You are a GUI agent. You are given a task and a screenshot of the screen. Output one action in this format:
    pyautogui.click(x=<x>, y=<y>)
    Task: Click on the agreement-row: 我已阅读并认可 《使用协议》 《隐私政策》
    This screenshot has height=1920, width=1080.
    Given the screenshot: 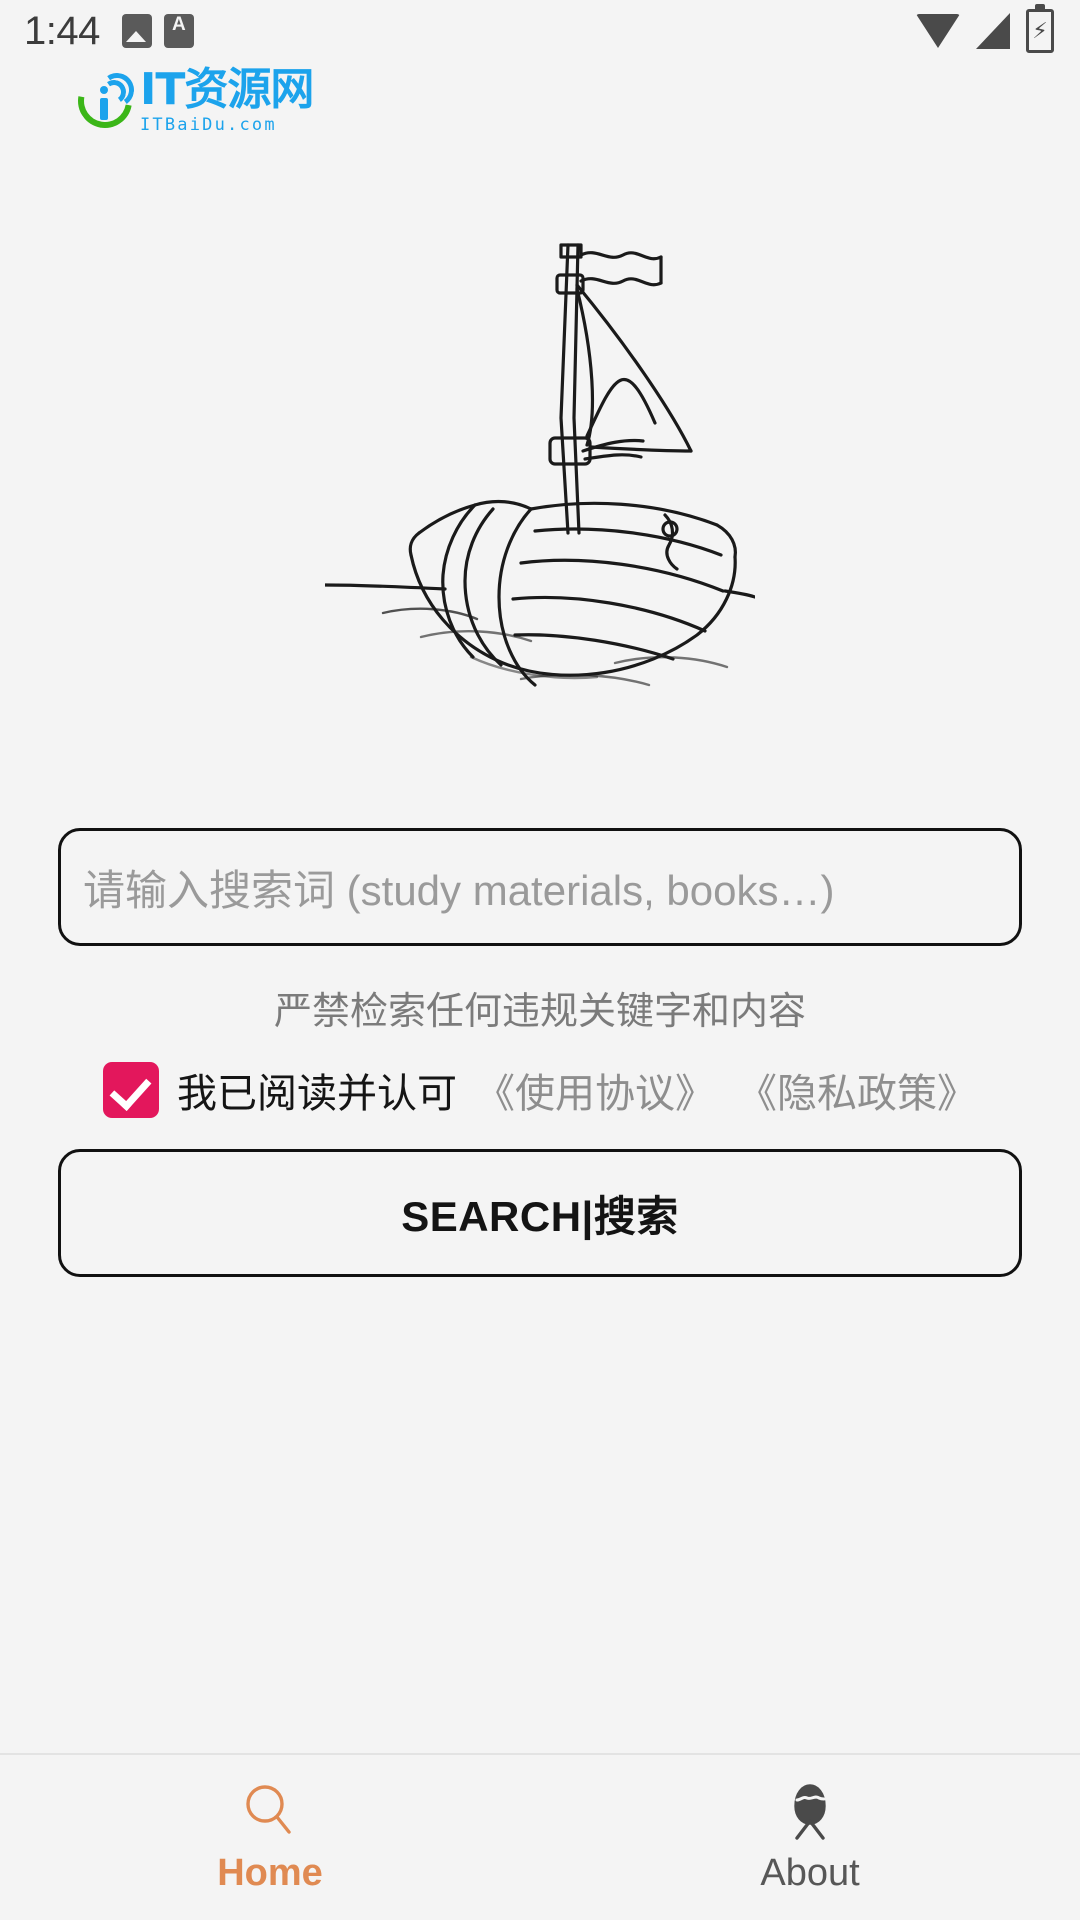 What is the action you would take?
    pyautogui.click(x=540, y=1090)
    